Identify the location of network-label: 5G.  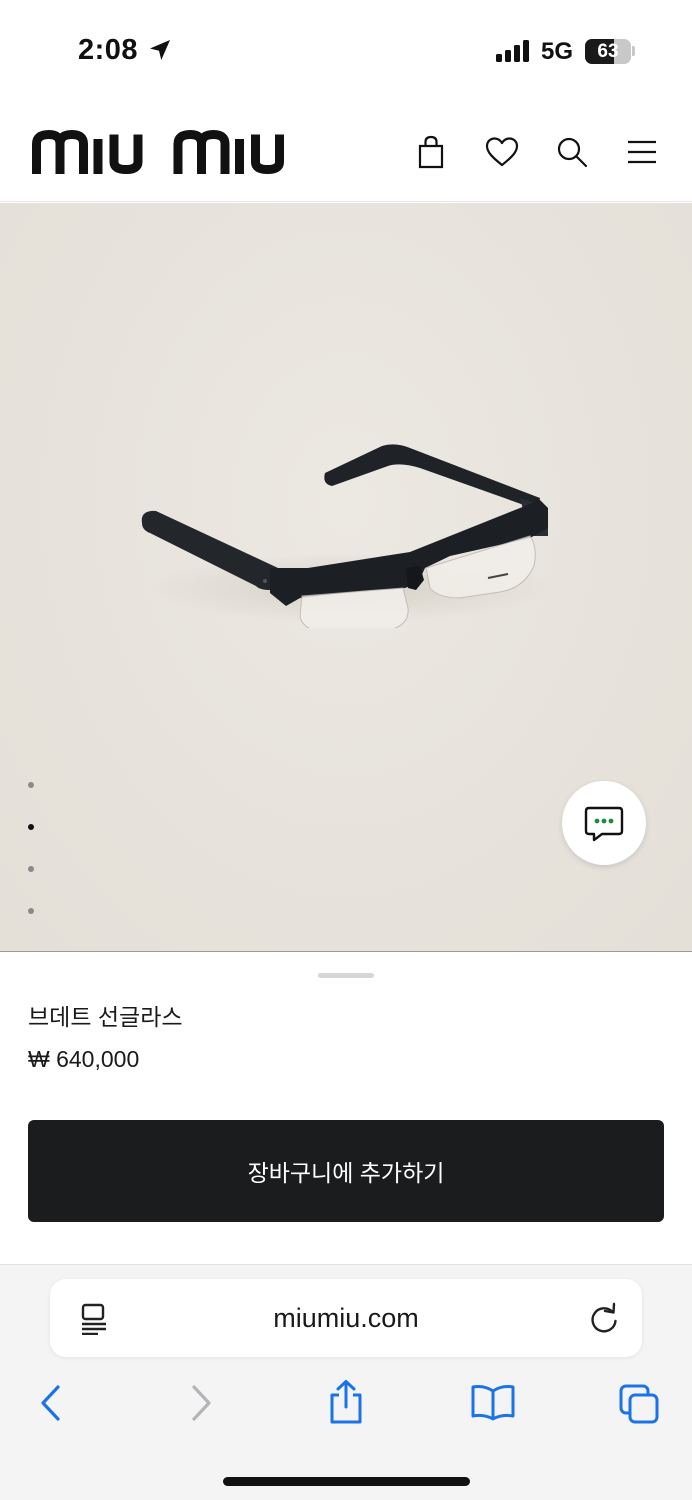
(557, 51).